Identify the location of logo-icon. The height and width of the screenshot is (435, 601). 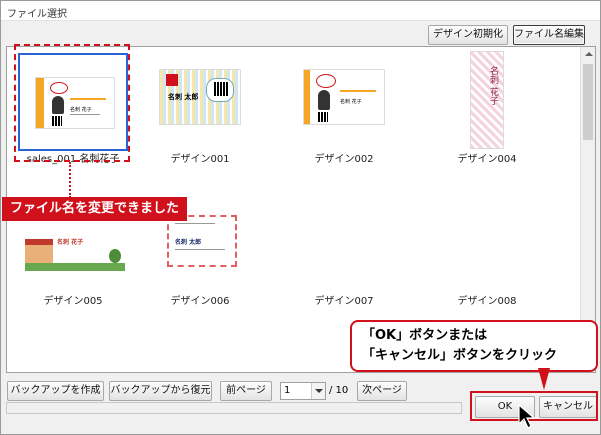
(172, 80).